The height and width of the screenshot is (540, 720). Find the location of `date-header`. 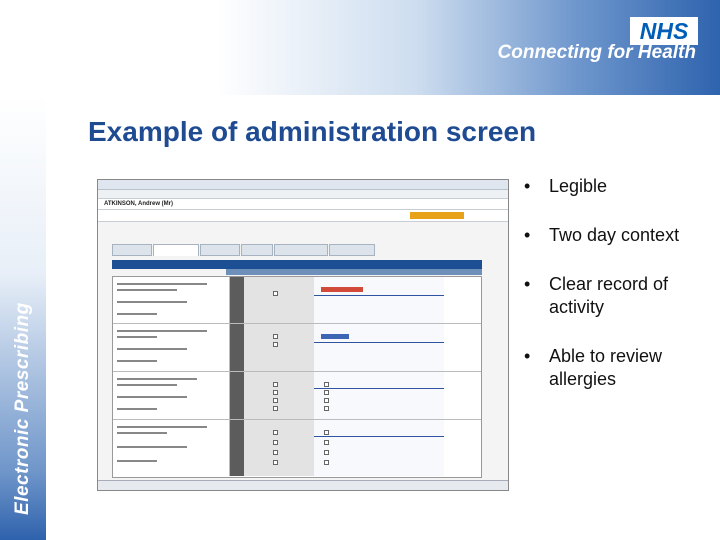

date-header is located at coordinates (354, 272).